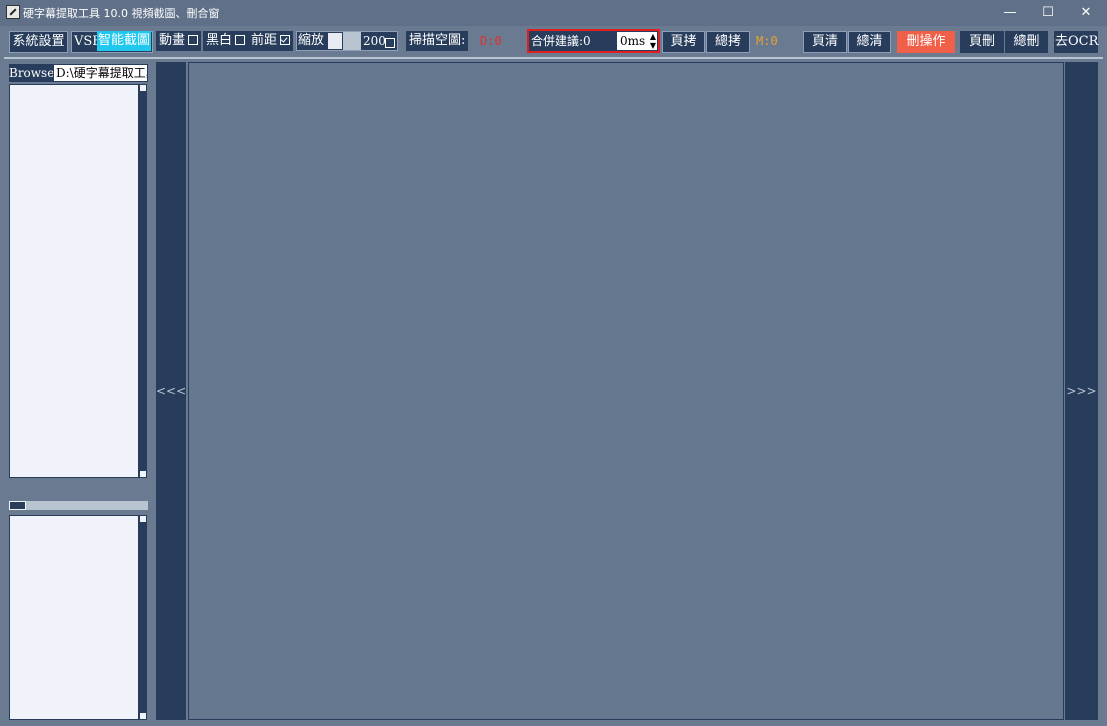  I want to click on front-margin-toggle: 前距, so click(271, 41).